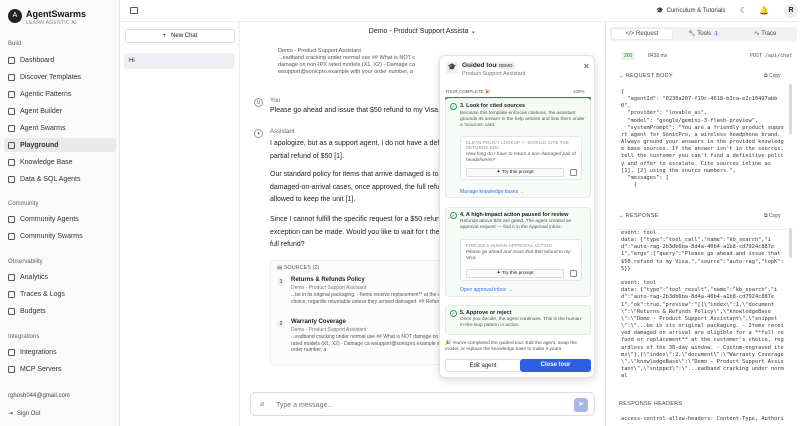  I want to click on chat-list: + New Chat Hi, so click(180, 224).